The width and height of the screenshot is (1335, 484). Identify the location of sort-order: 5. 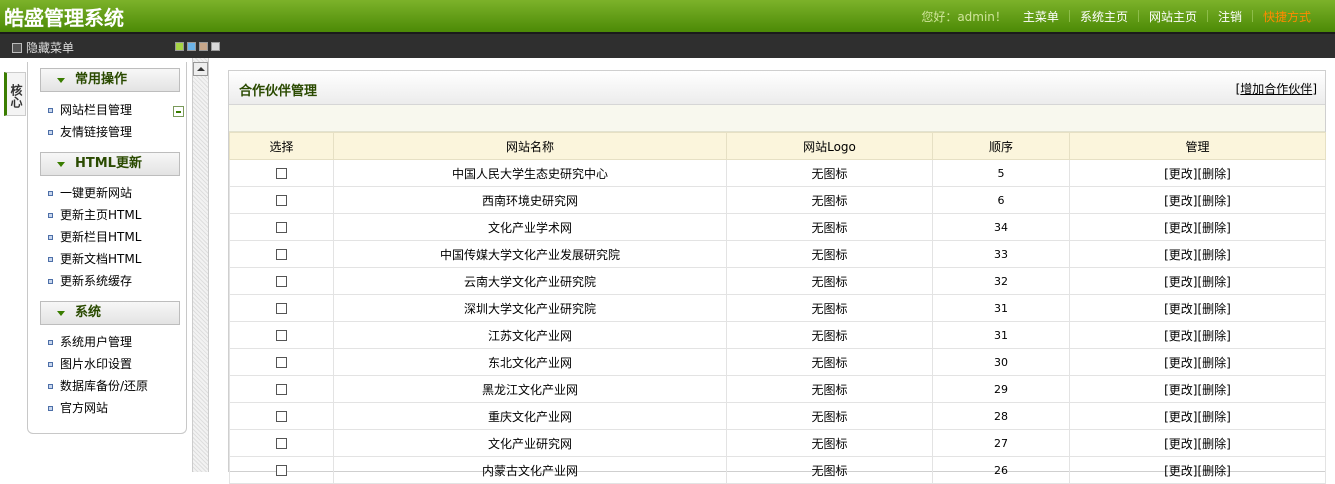
(1001, 173).